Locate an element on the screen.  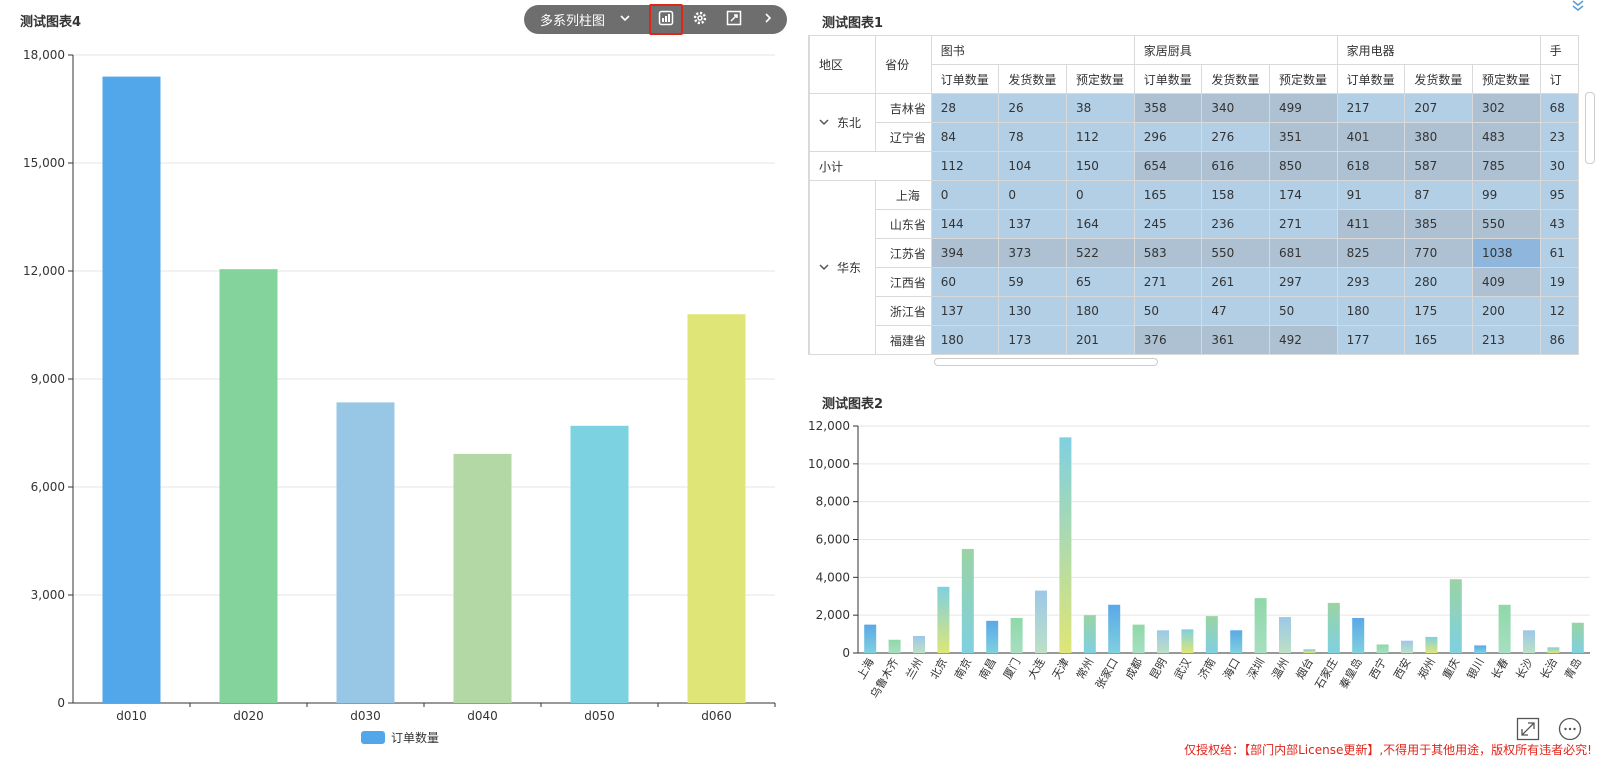
subtotal-cell: 104 is located at coordinates (1033, 166).